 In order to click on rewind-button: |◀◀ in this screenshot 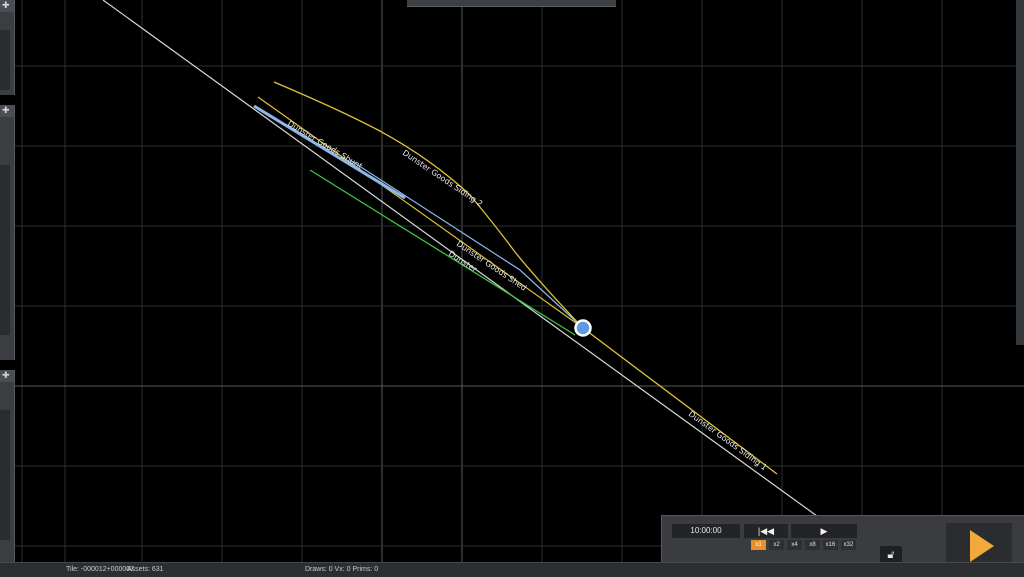, I will do `click(766, 531)`.